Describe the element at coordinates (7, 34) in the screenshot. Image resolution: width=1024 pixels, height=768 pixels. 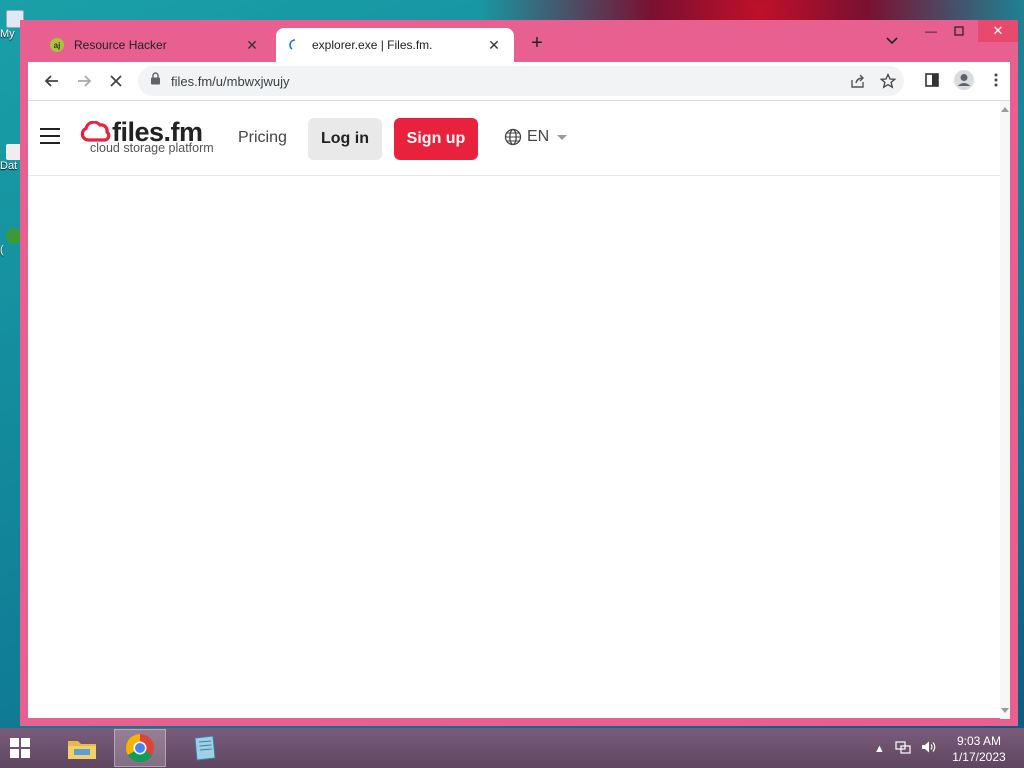
I see `desktop-icon-label: My` at that location.